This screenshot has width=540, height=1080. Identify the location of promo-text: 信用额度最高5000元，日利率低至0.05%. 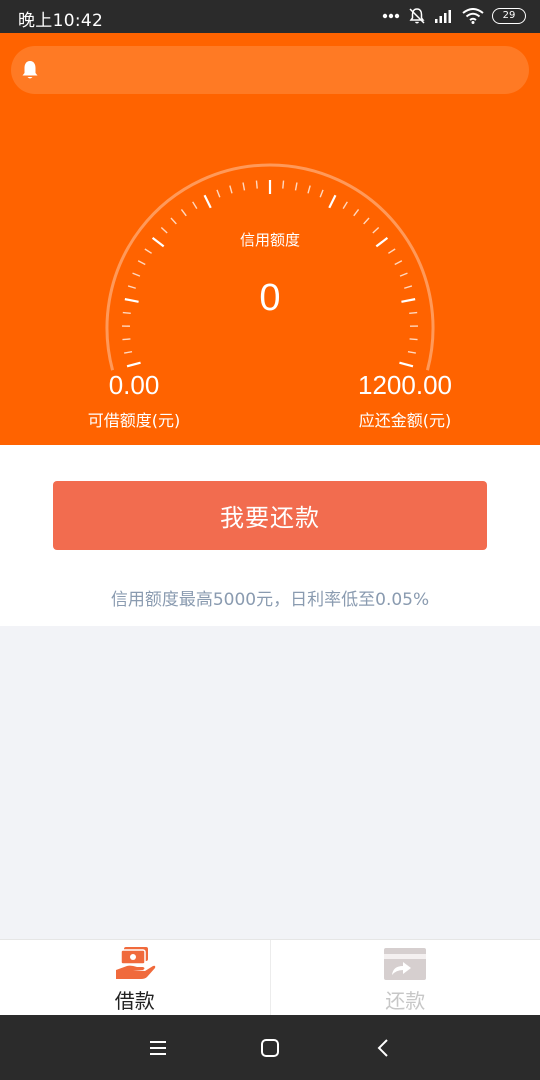
(270, 600).